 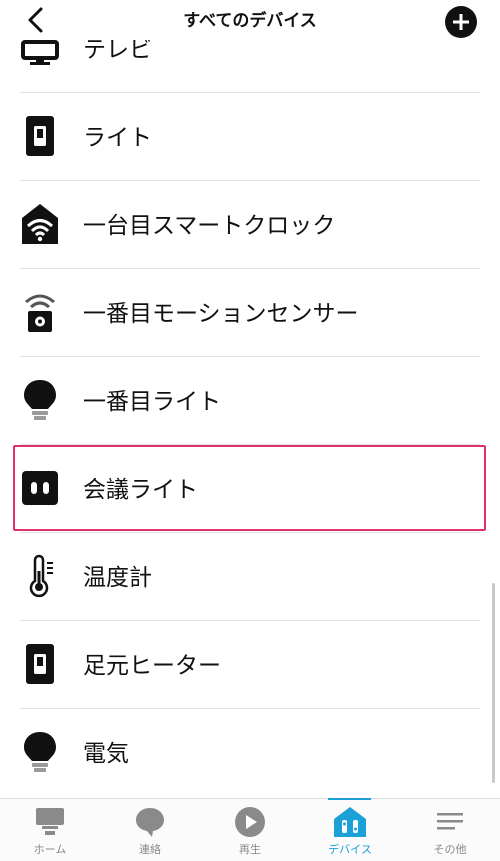 What do you see at coordinates (106, 754) in the screenshot?
I see `device-label-electric: 電気` at bounding box center [106, 754].